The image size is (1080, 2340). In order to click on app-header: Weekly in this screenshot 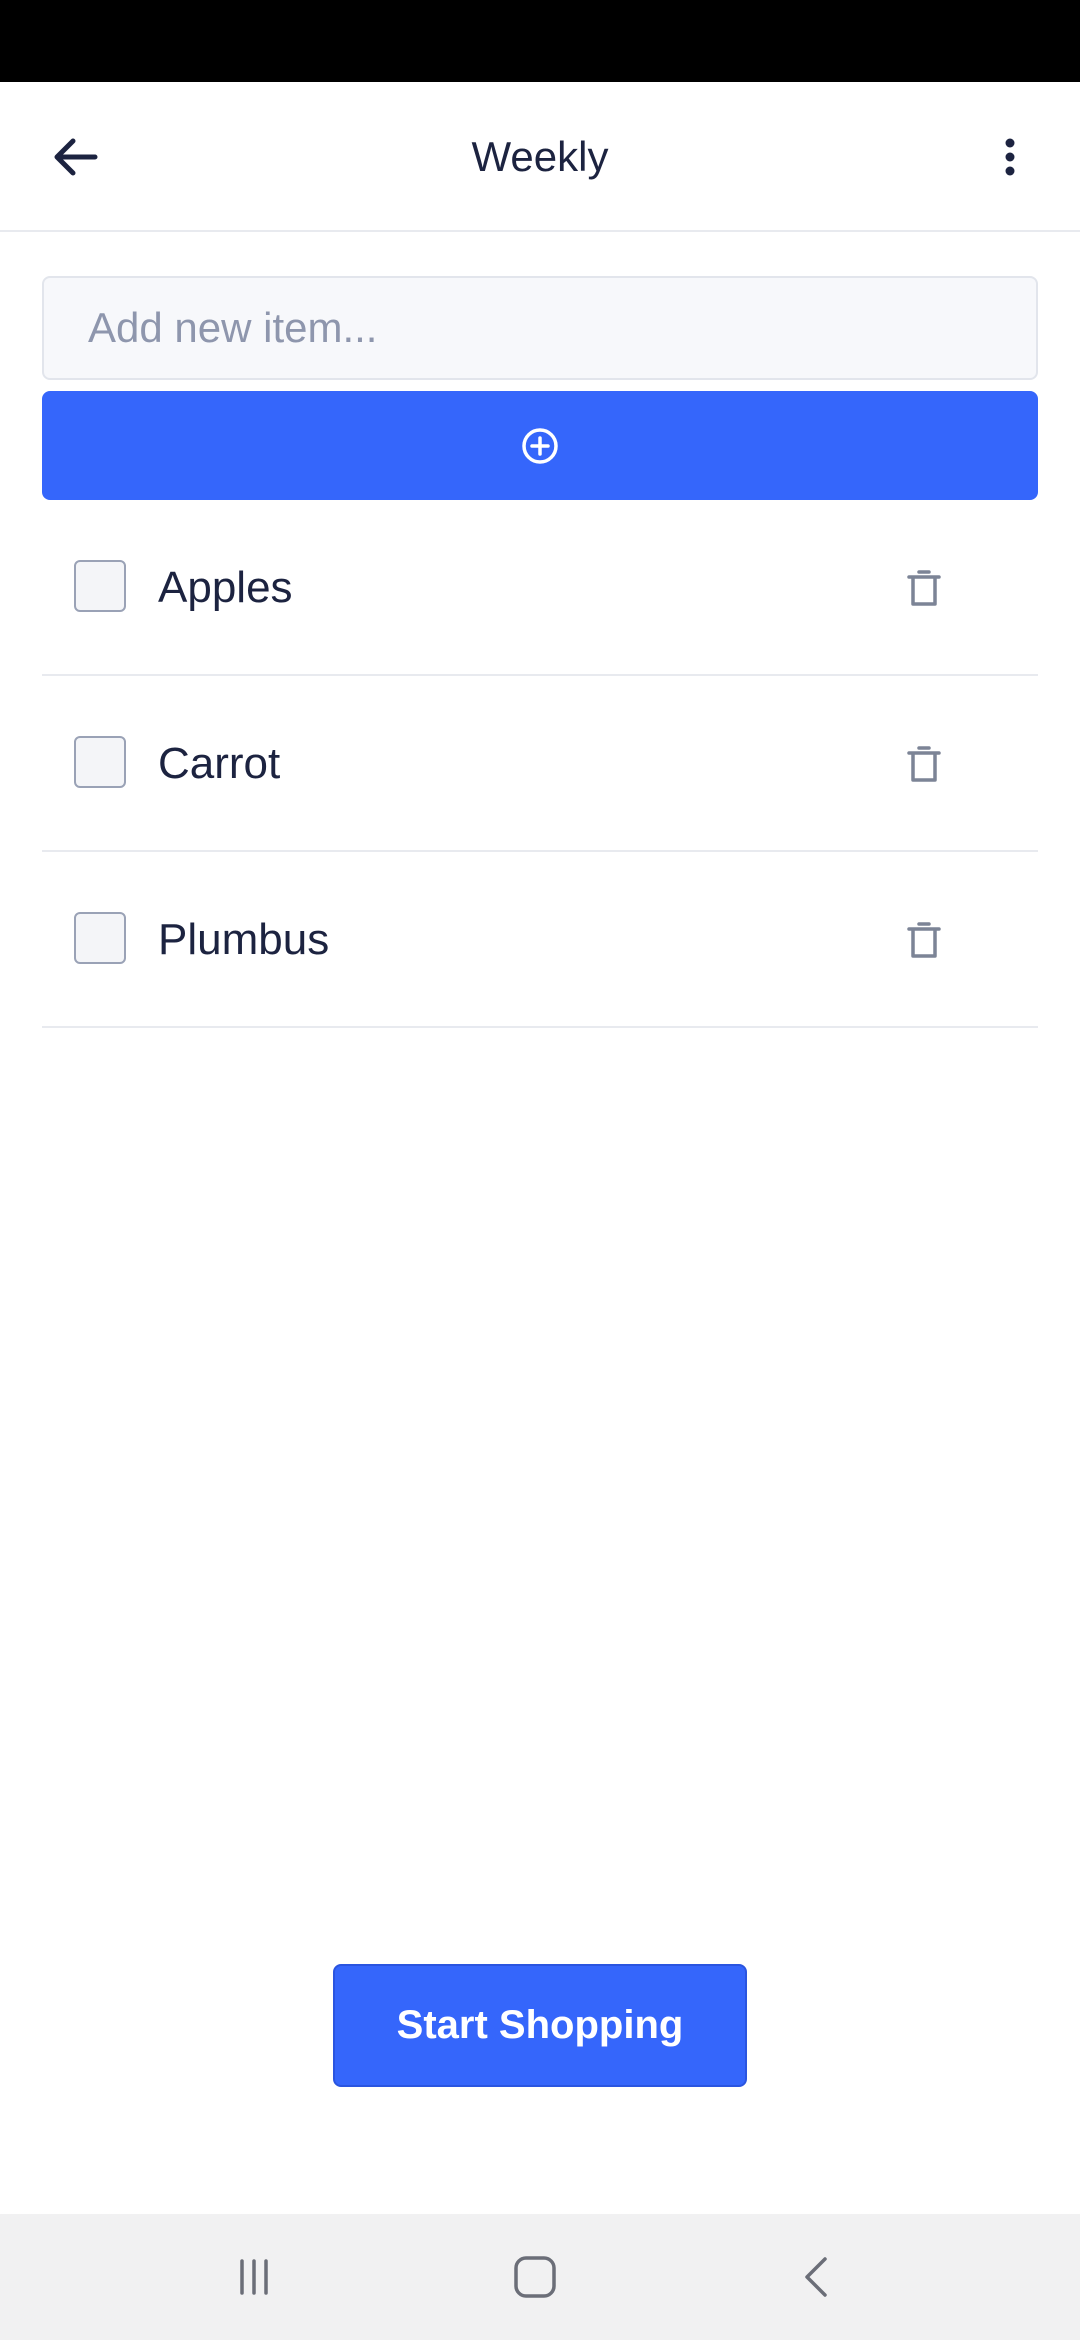, I will do `click(540, 157)`.